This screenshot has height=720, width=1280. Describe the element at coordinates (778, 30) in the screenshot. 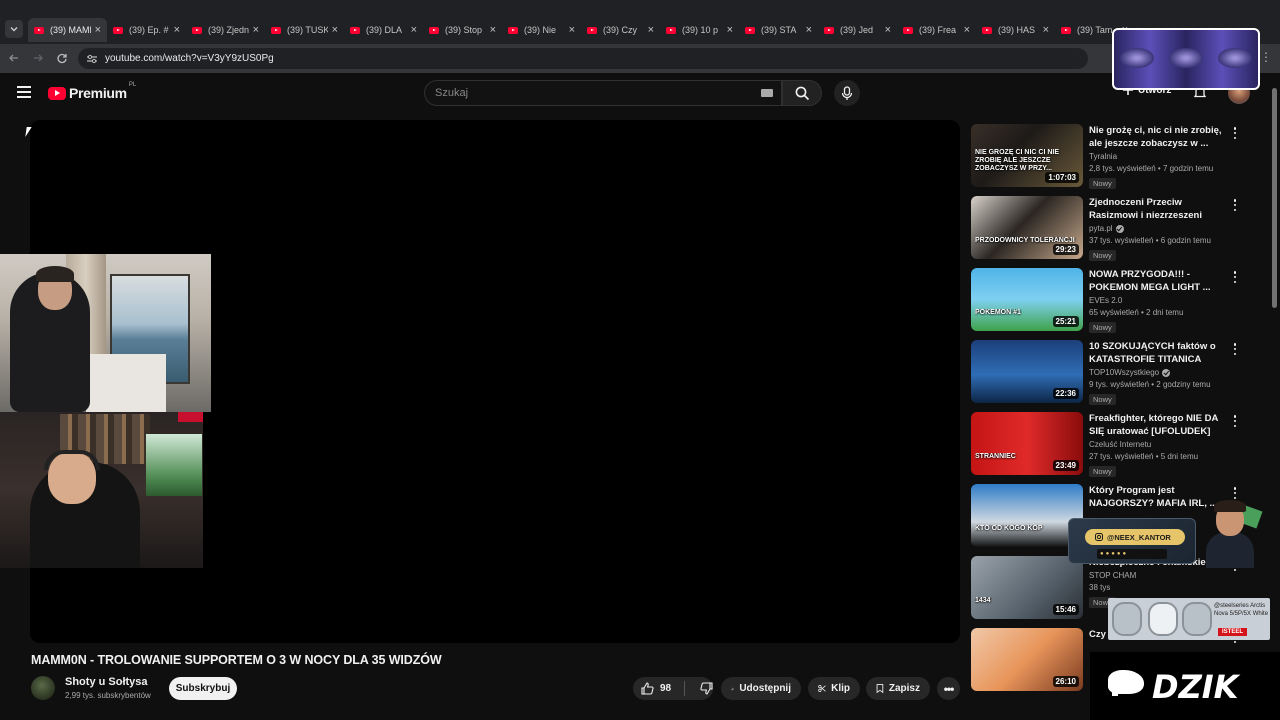

I see `browser-tab: (39) STA ×` at that location.